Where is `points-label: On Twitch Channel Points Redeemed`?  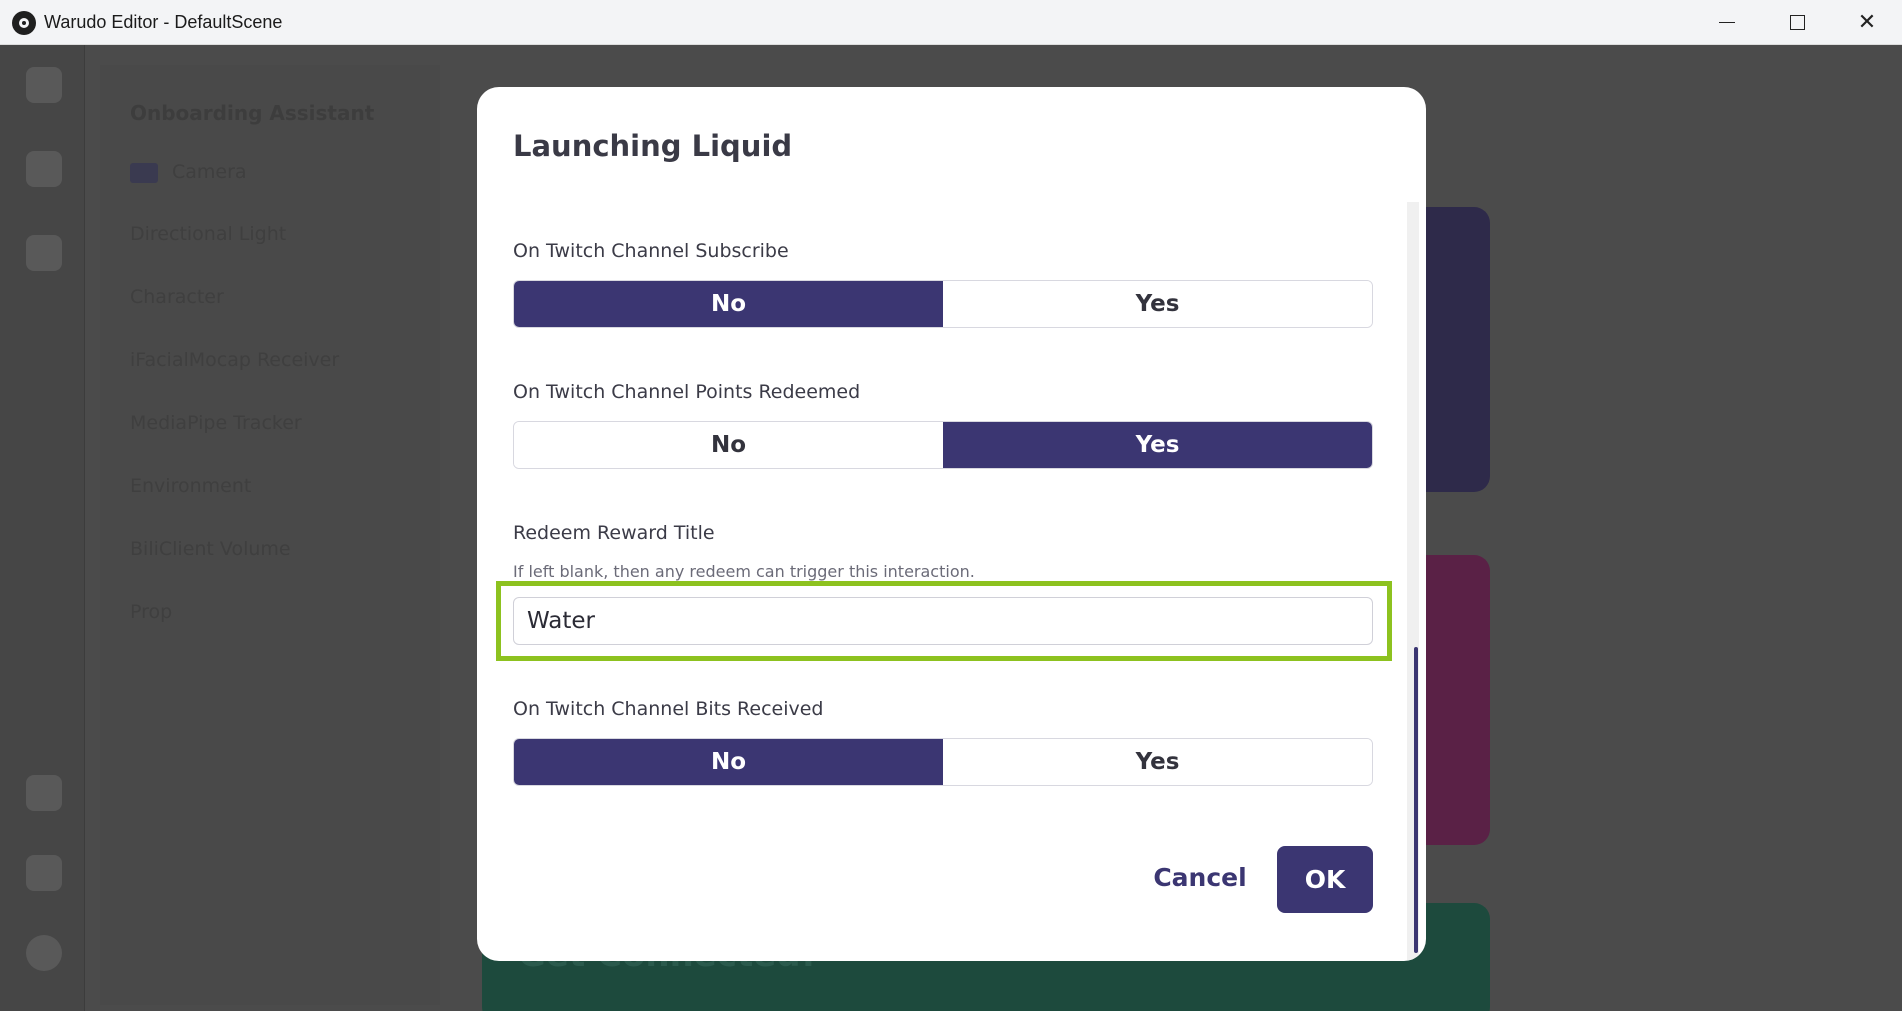 points-label: On Twitch Channel Points Redeemed is located at coordinates (687, 392).